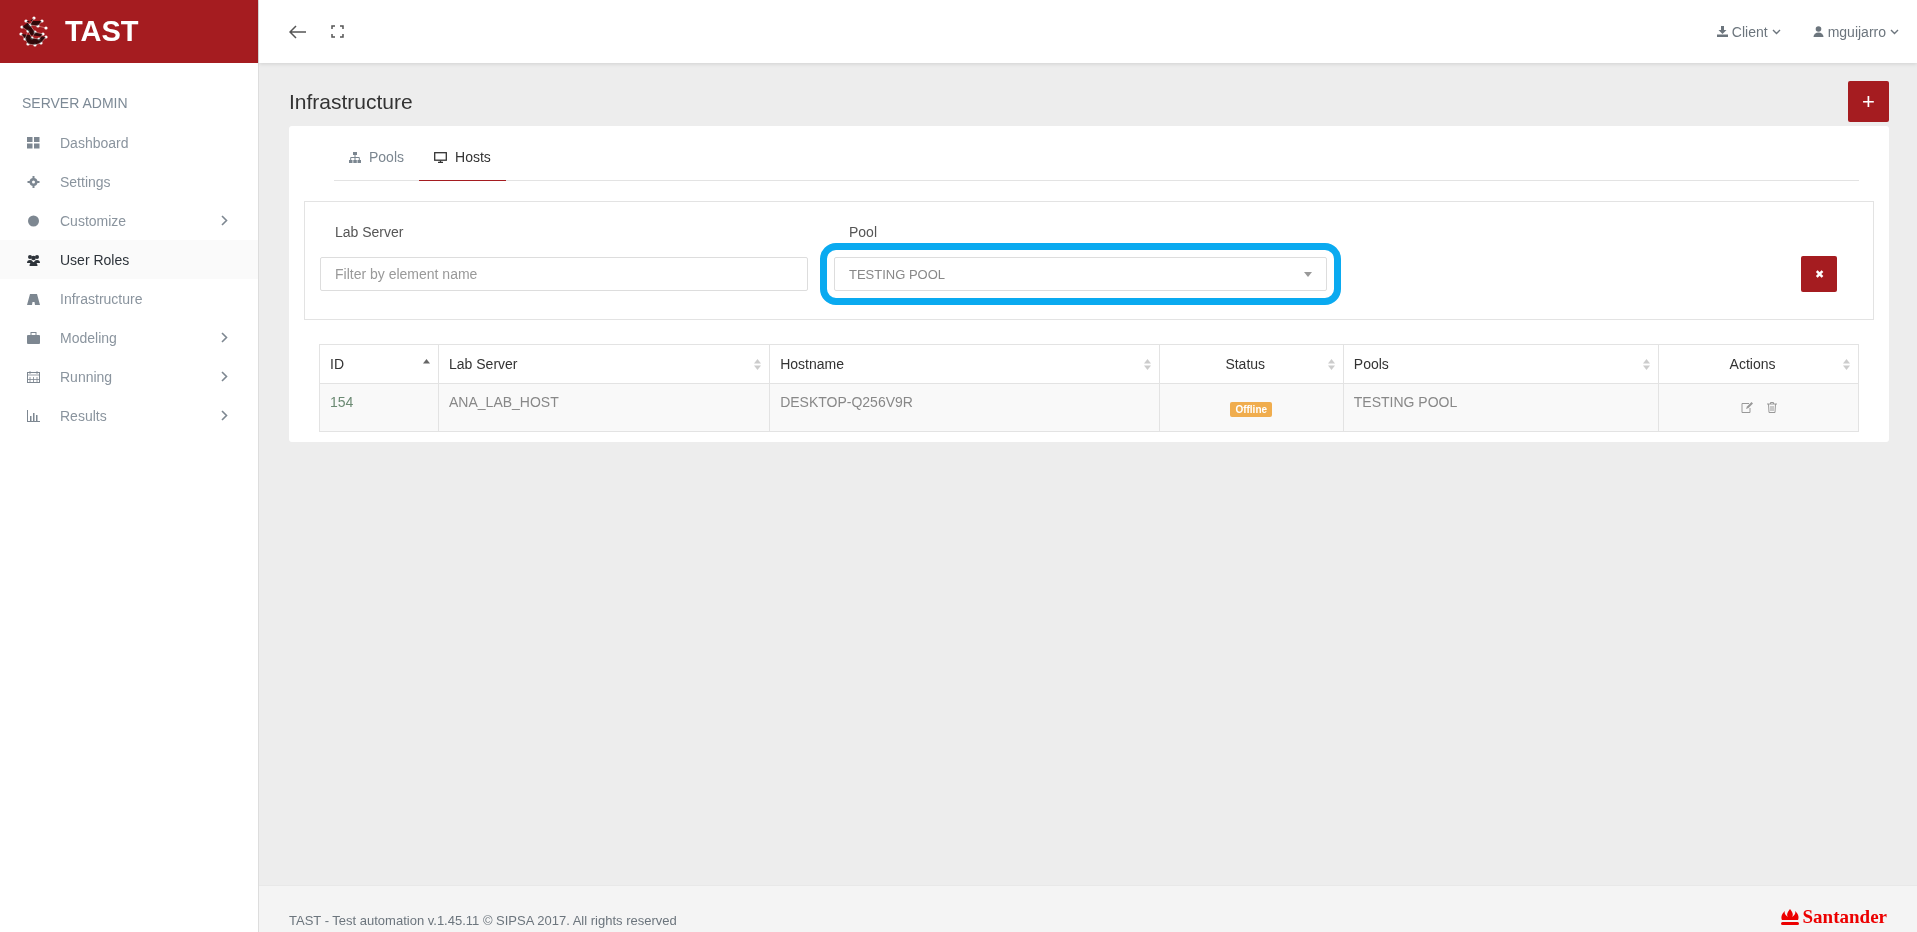  What do you see at coordinates (1818, 31) in the screenshot?
I see `user-icon` at bounding box center [1818, 31].